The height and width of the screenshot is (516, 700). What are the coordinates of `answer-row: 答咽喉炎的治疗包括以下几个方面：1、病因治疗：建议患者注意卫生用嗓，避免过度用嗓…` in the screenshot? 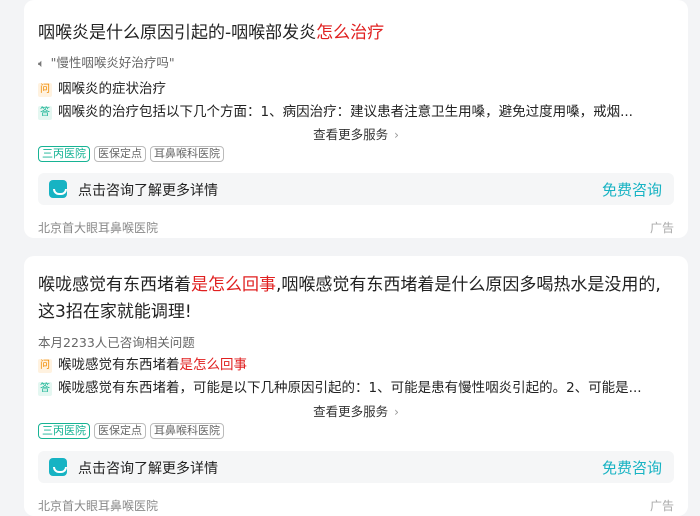 It's located at (356, 110).